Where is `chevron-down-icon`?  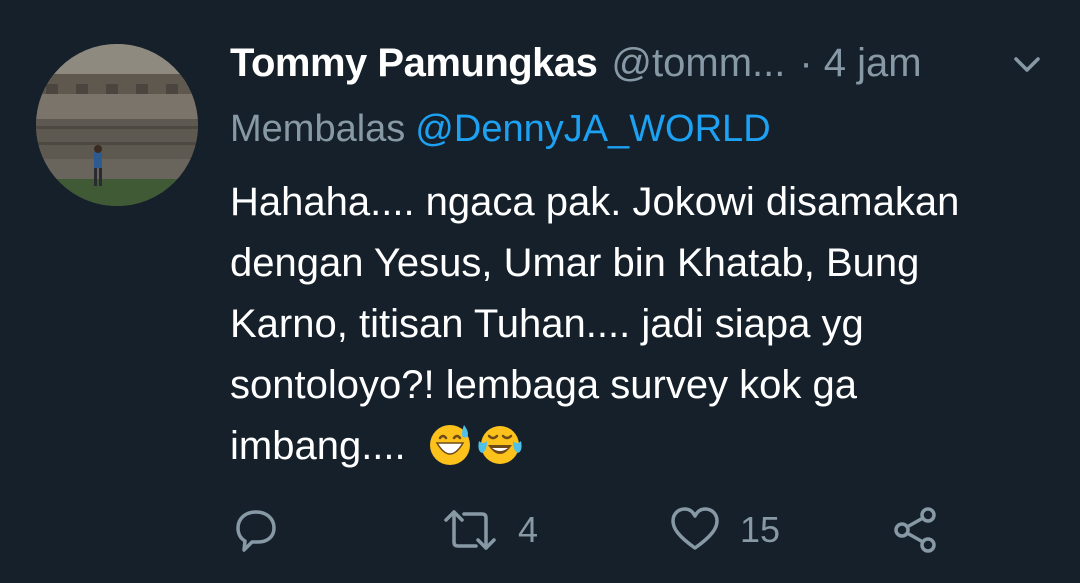
chevron-down-icon is located at coordinates (1027, 65).